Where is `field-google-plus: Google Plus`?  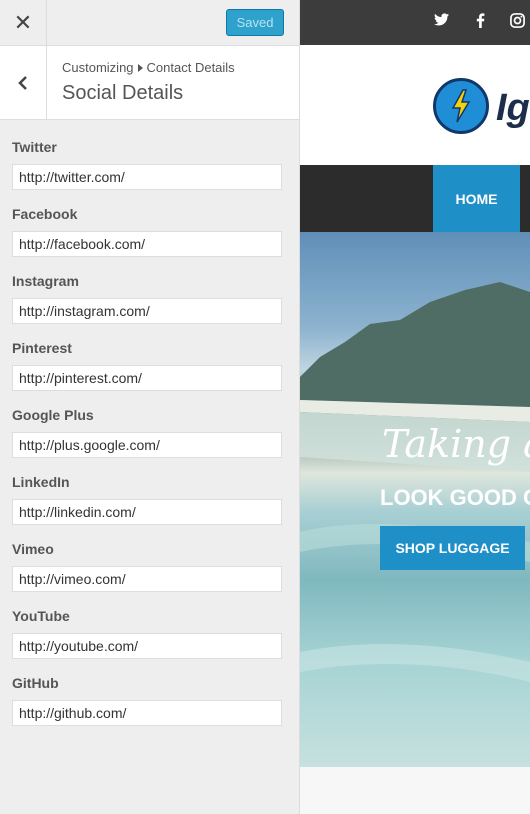 field-google-plus: Google Plus is located at coordinates (147, 439).